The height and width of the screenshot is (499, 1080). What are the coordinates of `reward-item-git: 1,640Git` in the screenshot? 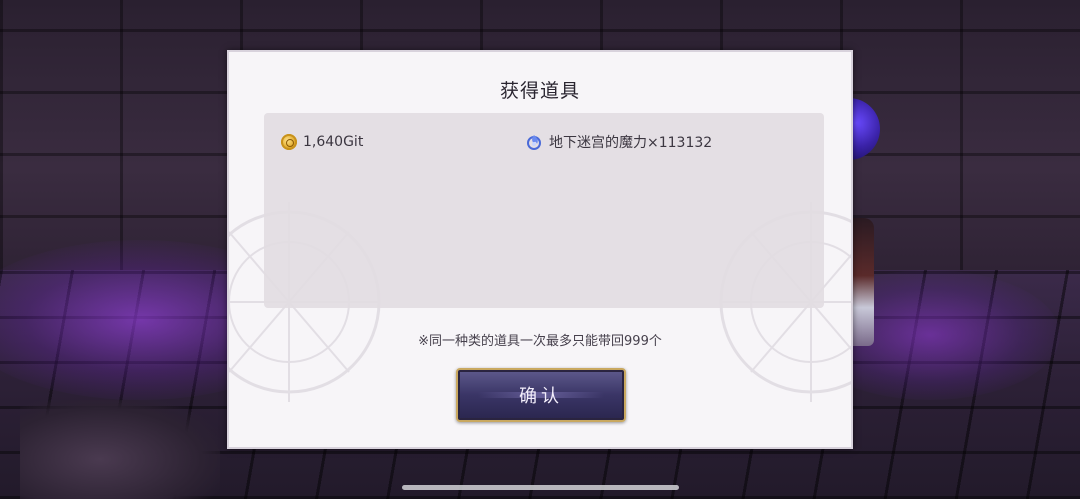 It's located at (322, 142).